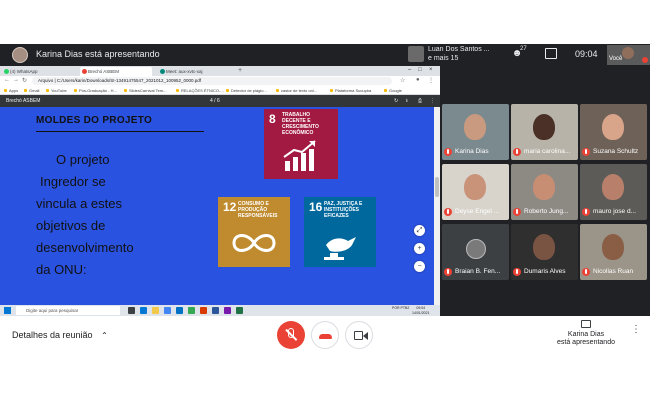 The height and width of the screenshot is (400, 650). I want to click on leave-call-button, so click(325, 335).